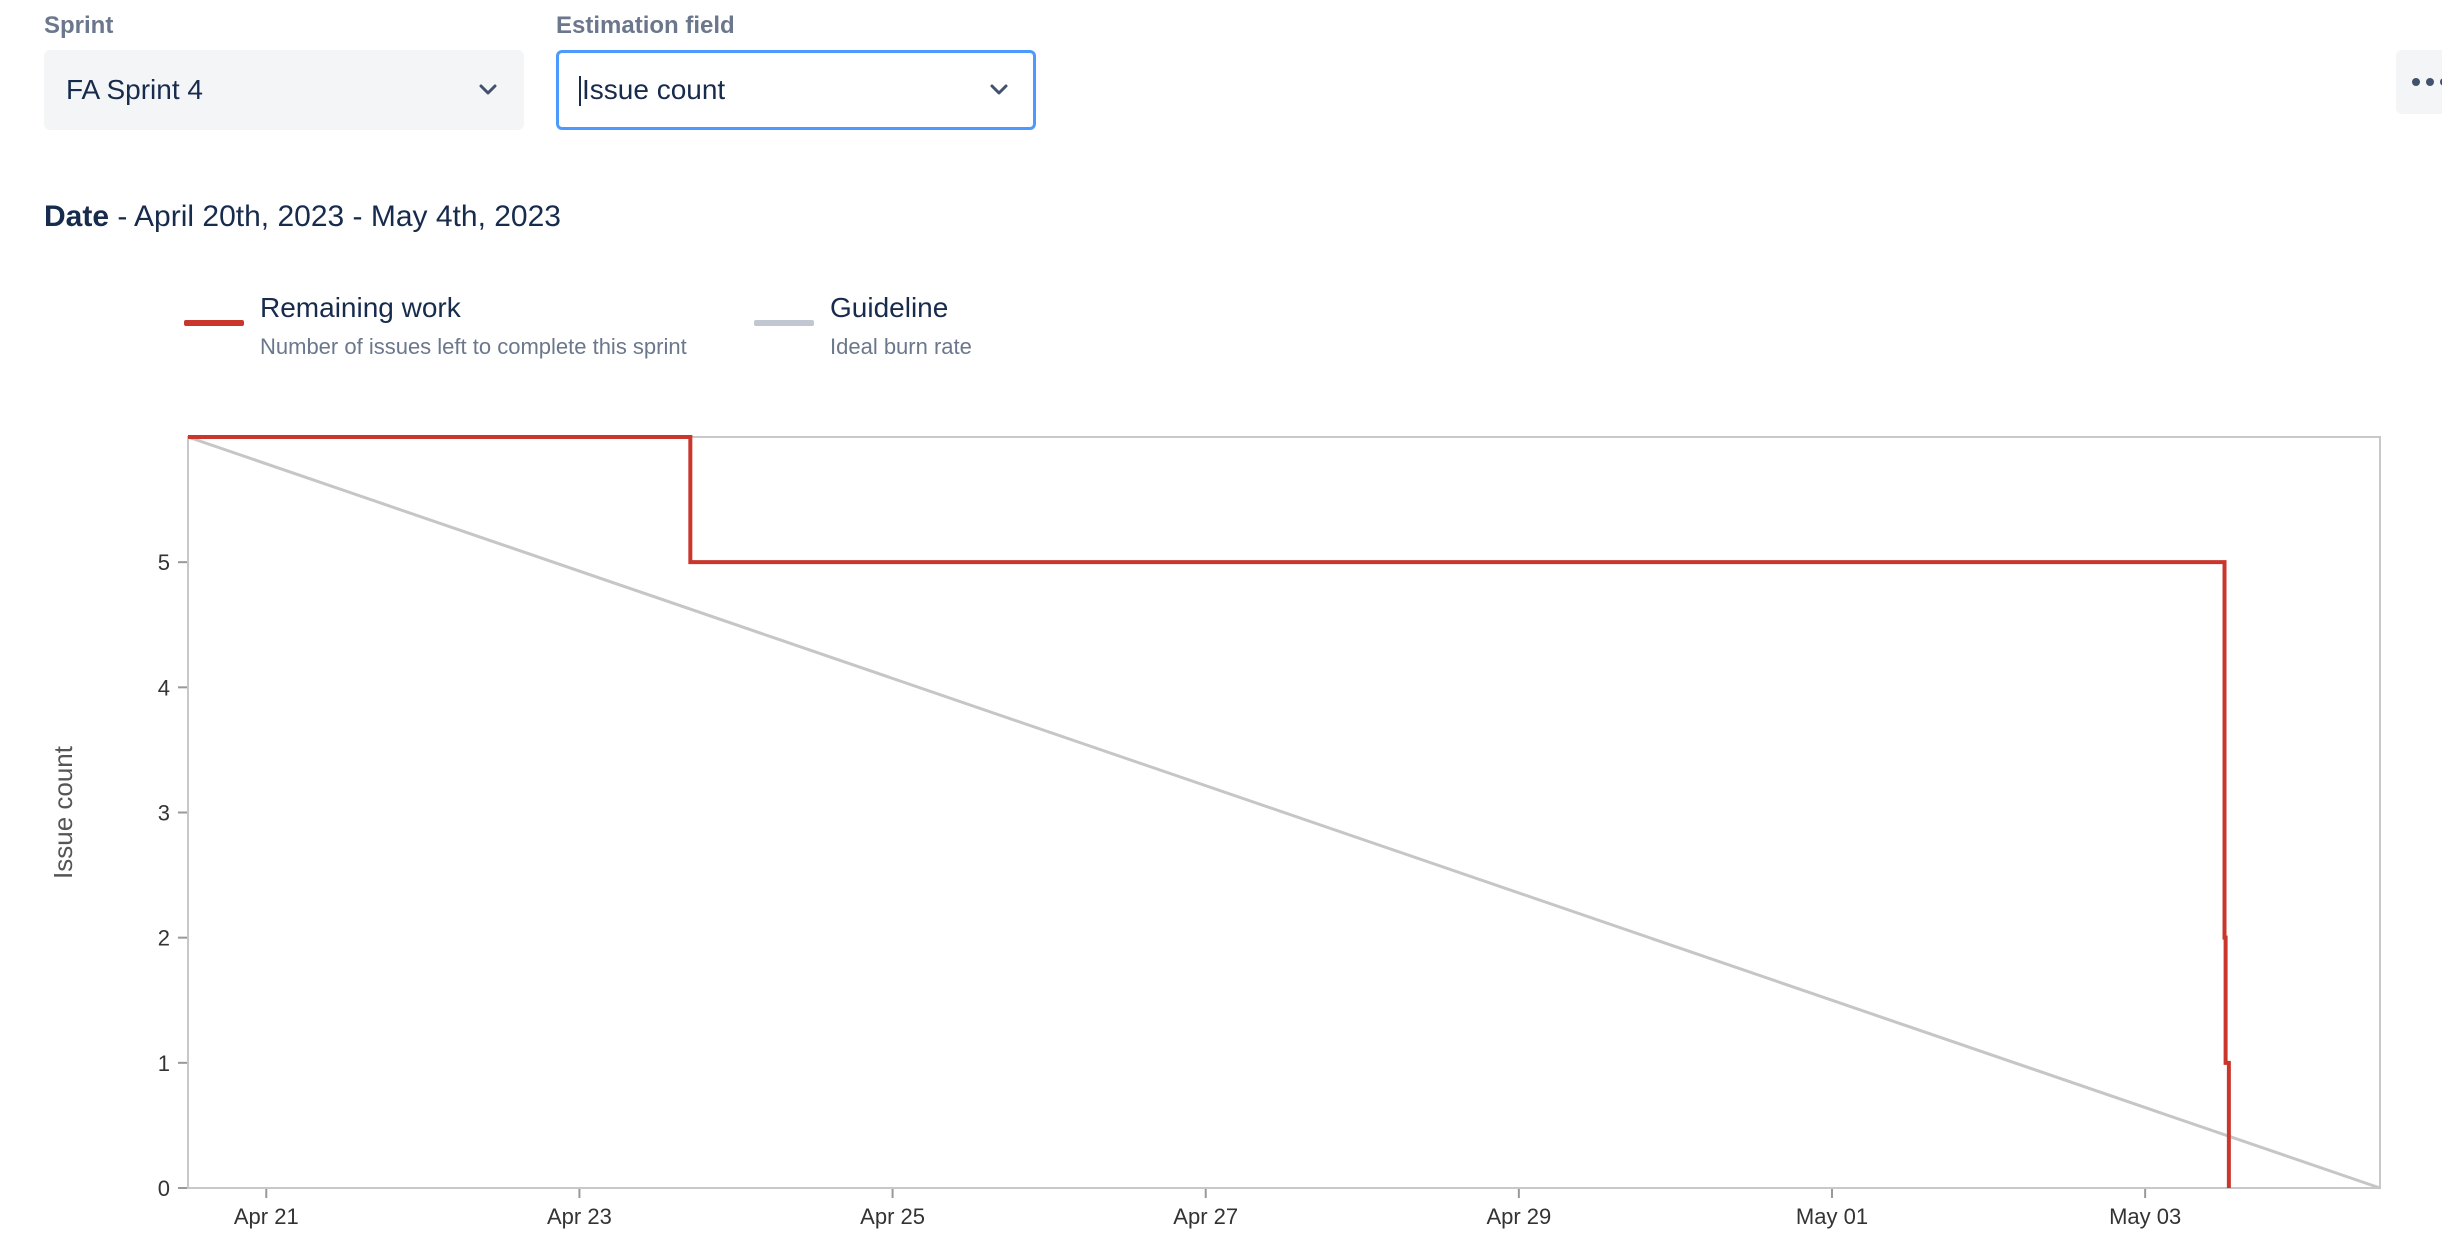  I want to click on date-range-label: Date, so click(77, 216).